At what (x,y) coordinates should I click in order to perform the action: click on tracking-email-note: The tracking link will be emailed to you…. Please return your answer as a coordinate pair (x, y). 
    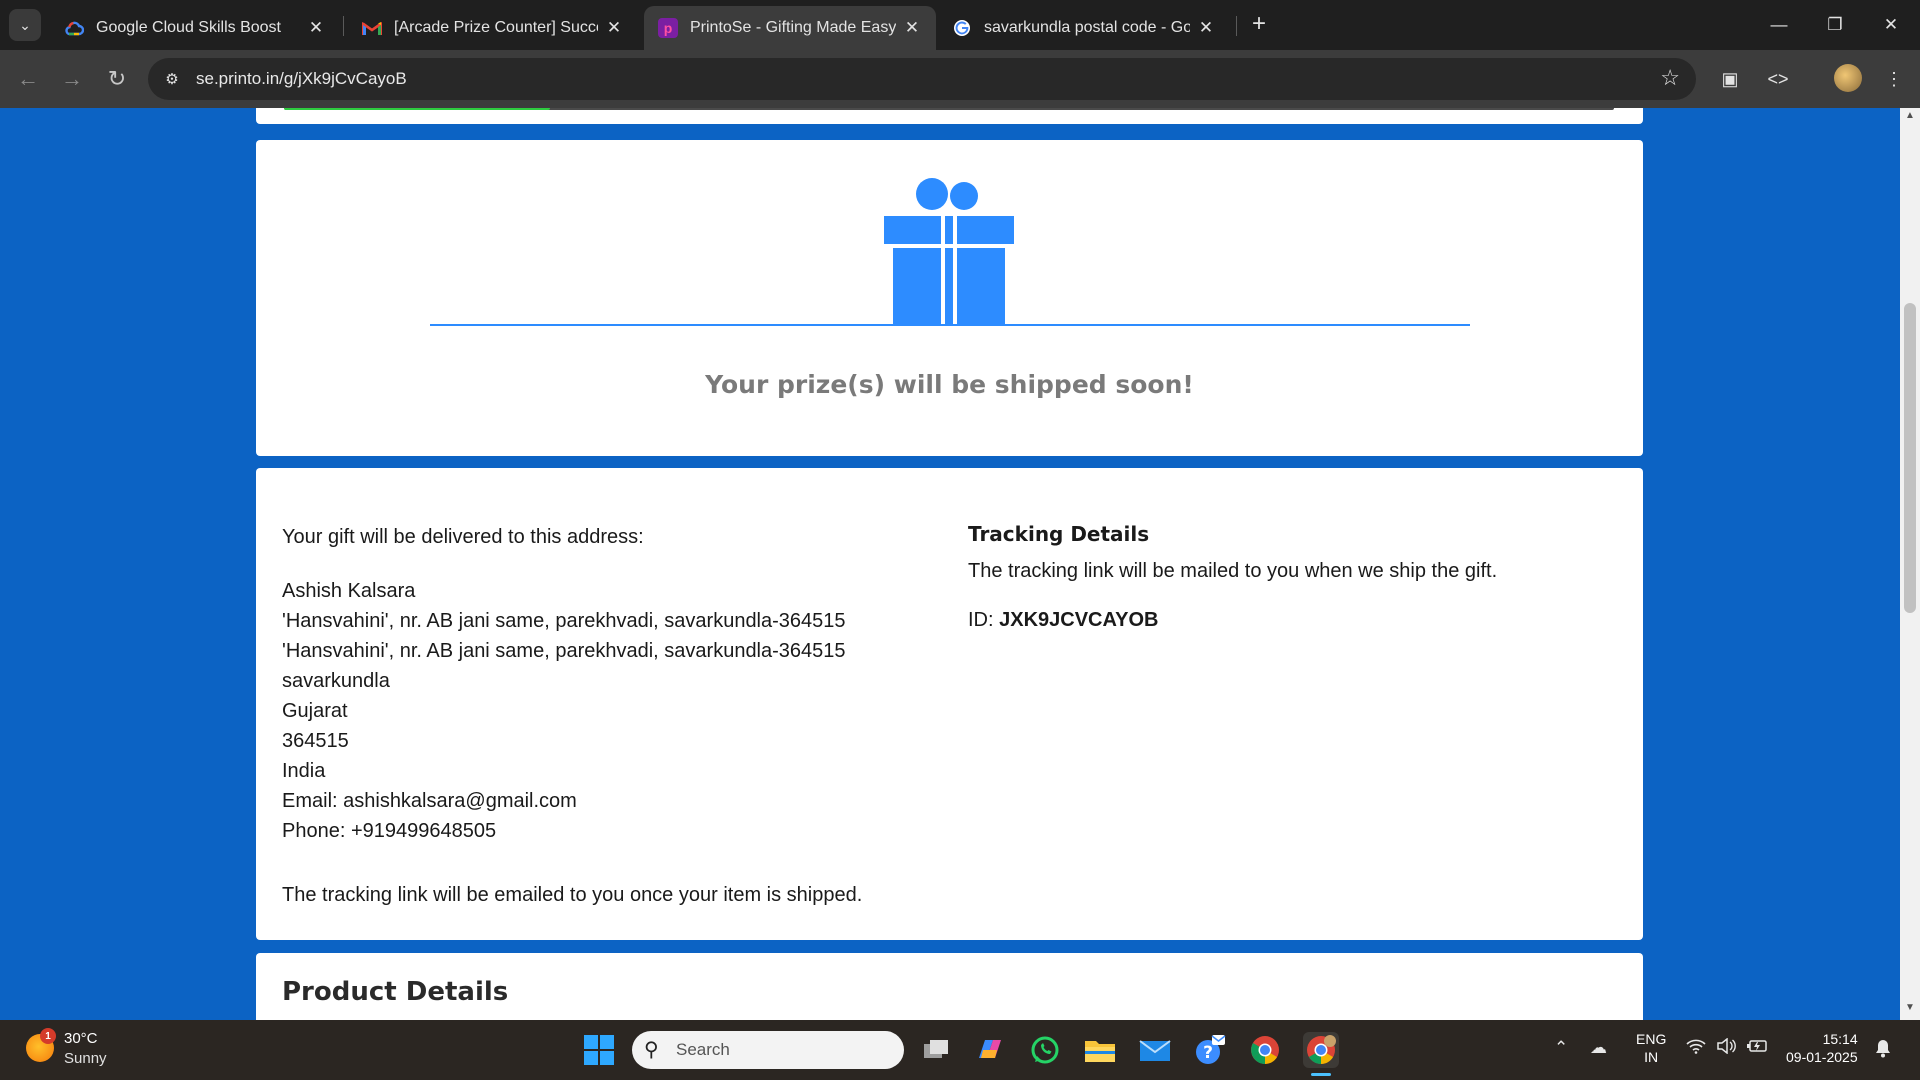
    Looking at the image, I should click on (572, 895).